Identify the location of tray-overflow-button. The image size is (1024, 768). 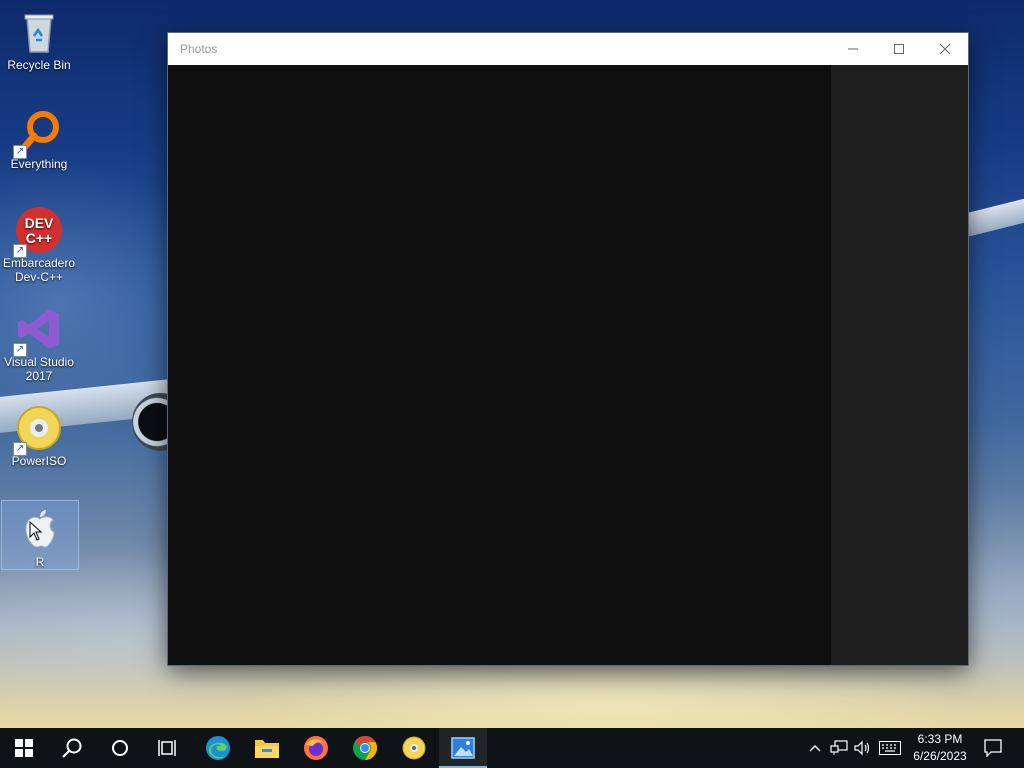
(815, 748).